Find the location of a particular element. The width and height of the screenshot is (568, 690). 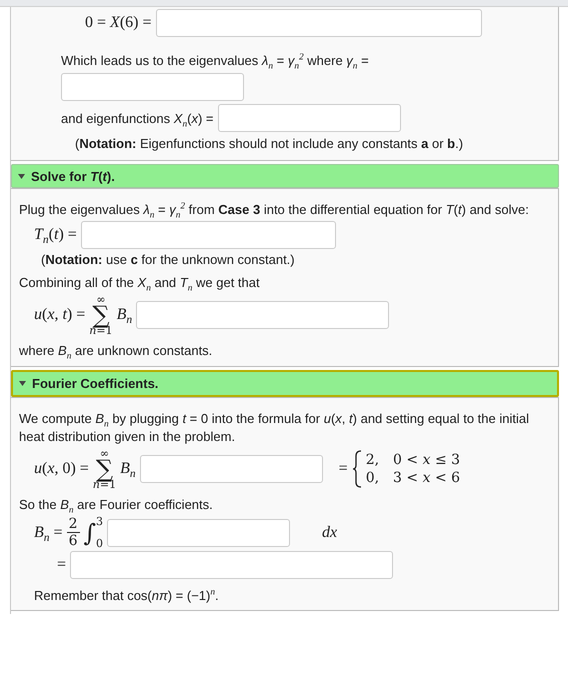

equation-label: u(x, 0) = is located at coordinates (61, 469).